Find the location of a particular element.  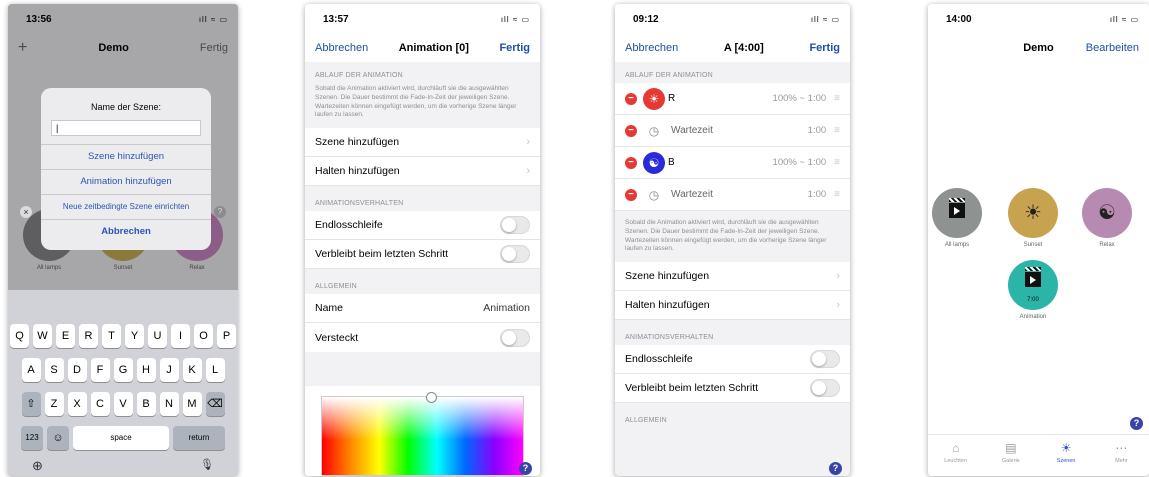

return-key: return is located at coordinates (199, 438).